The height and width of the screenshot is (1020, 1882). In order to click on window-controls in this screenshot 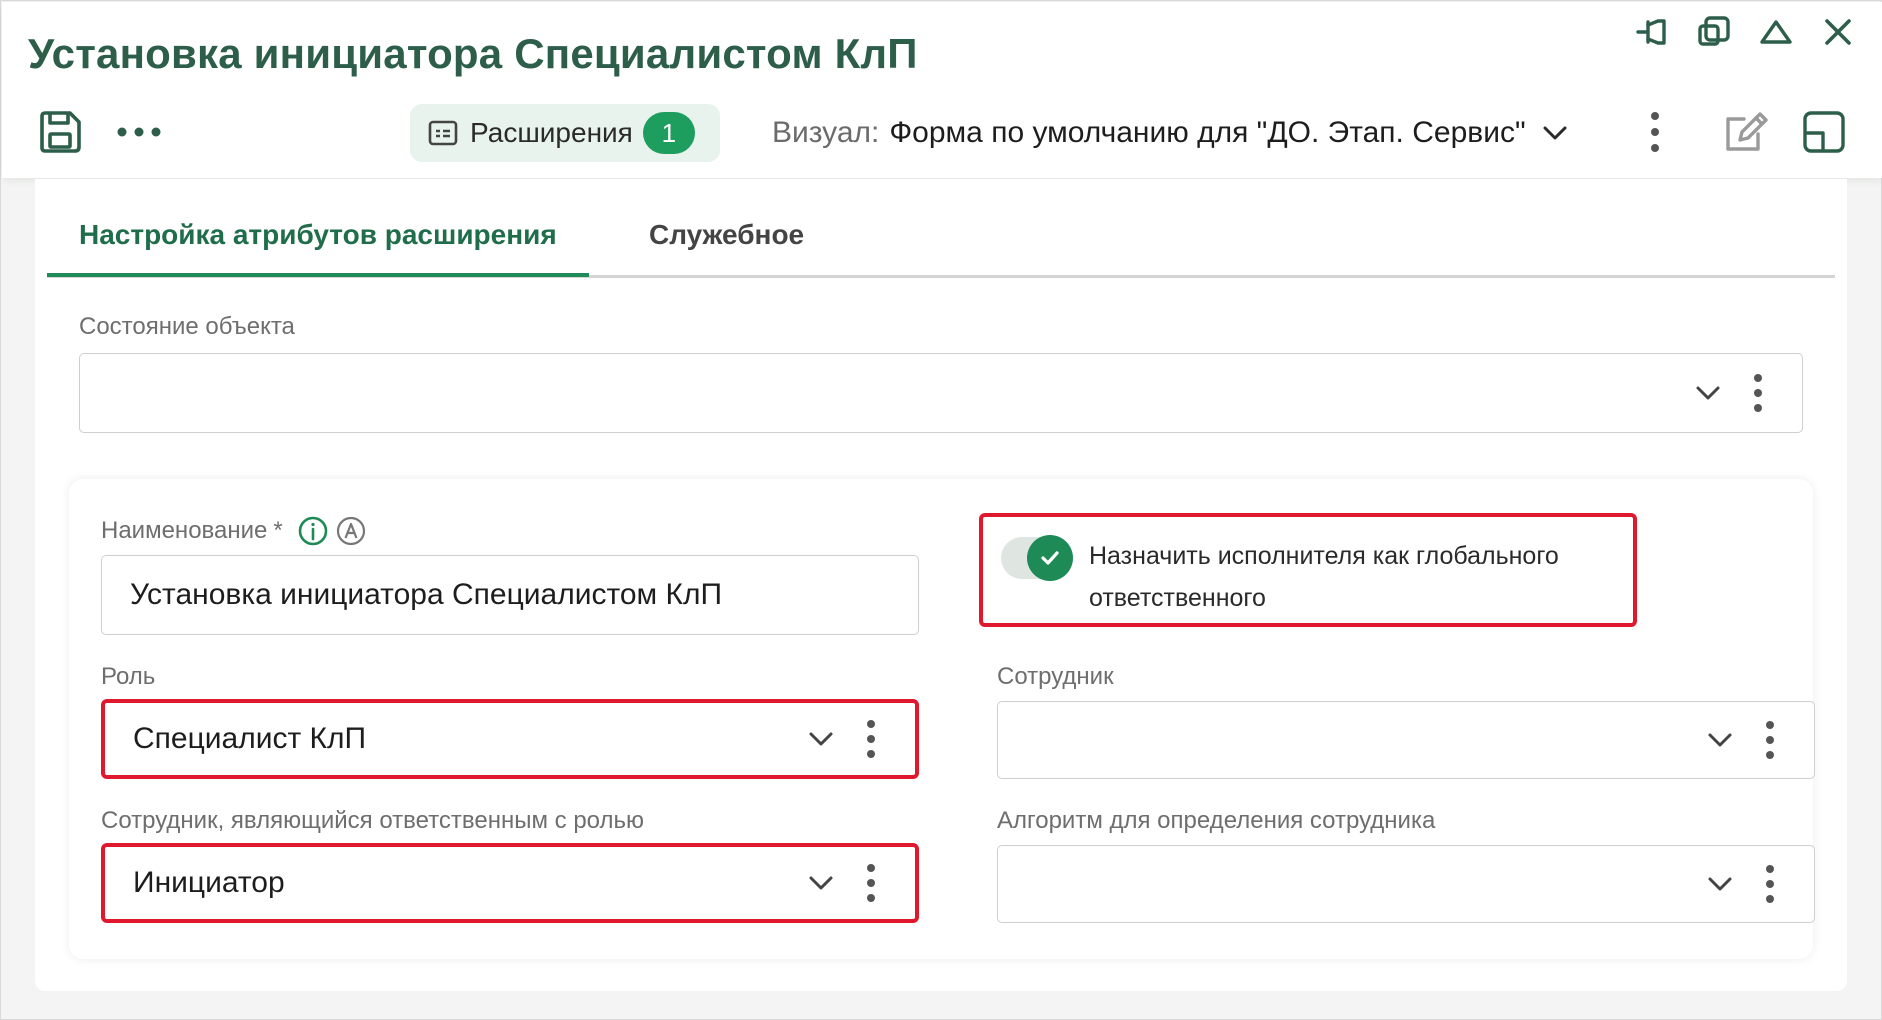, I will do `click(1745, 32)`.